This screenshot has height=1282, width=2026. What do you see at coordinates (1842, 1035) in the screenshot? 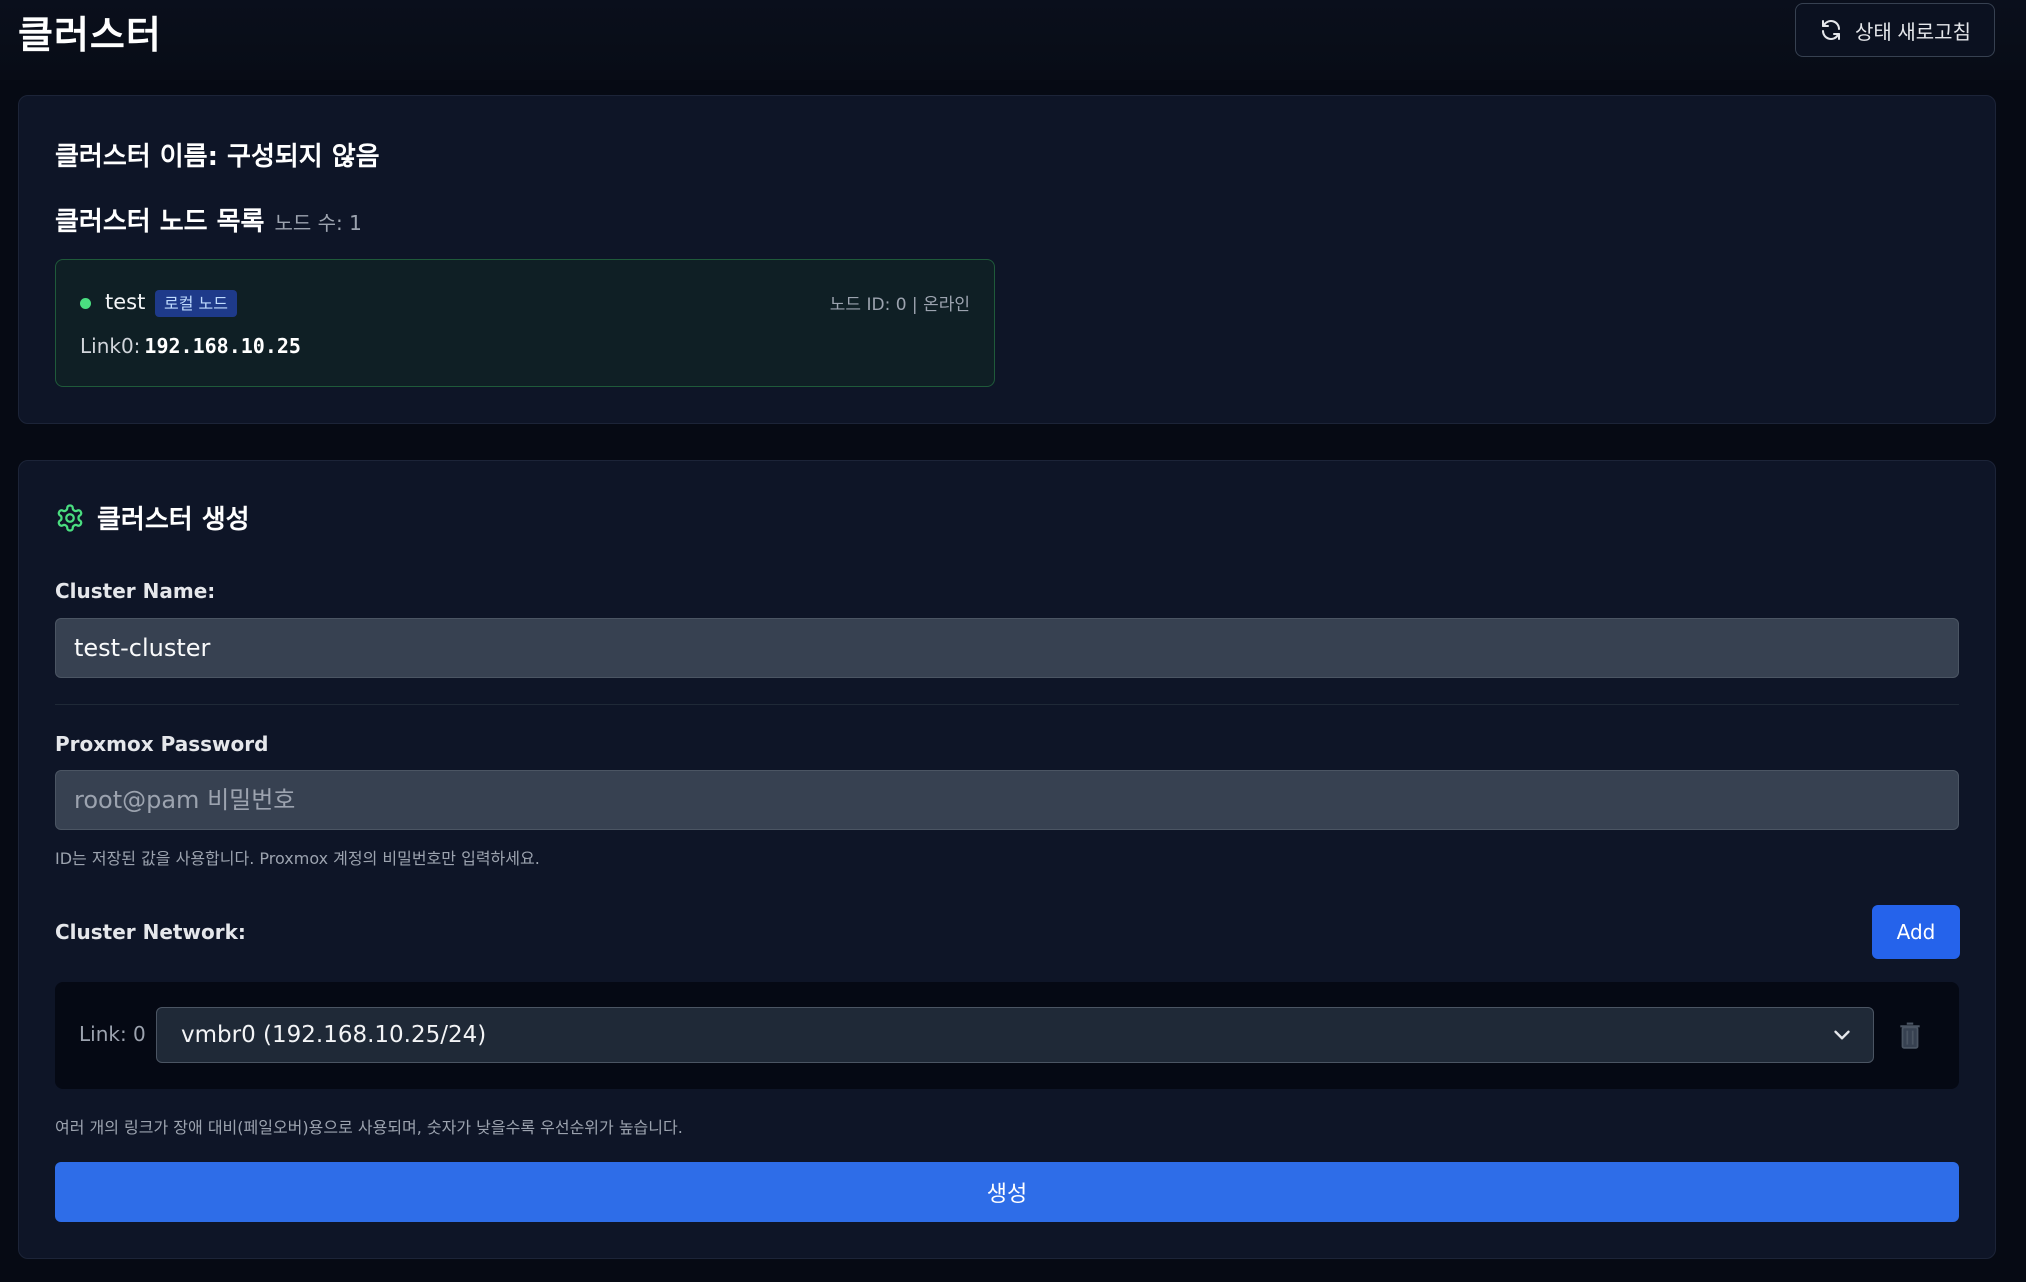
I see `chevron-down-icon` at bounding box center [1842, 1035].